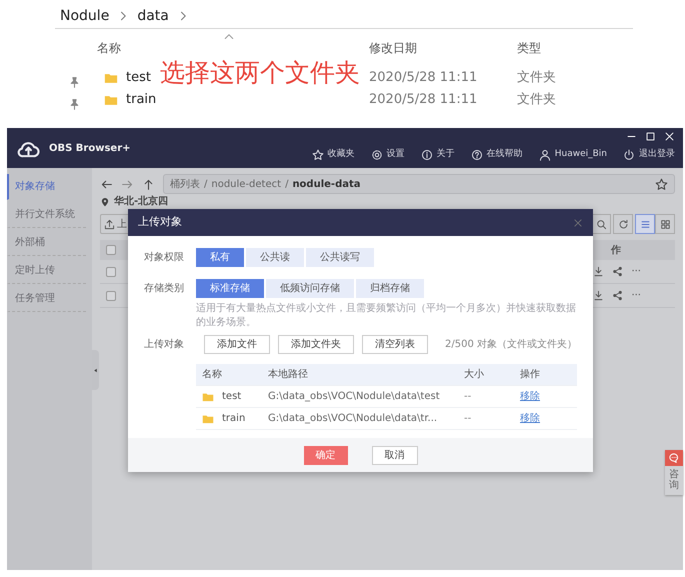 This screenshot has width=685, height=577. I want to click on file-name: test, so click(138, 78).